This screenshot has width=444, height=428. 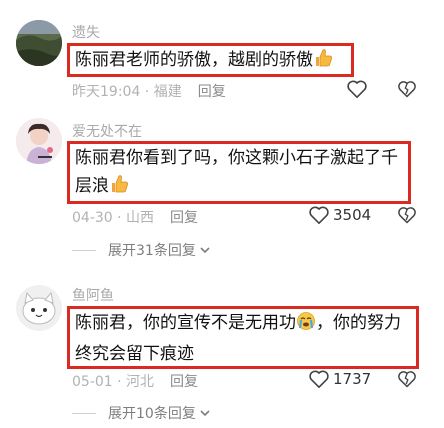 I want to click on comment-meta: 04-30 · 山西 回复, so click(x=135, y=218).